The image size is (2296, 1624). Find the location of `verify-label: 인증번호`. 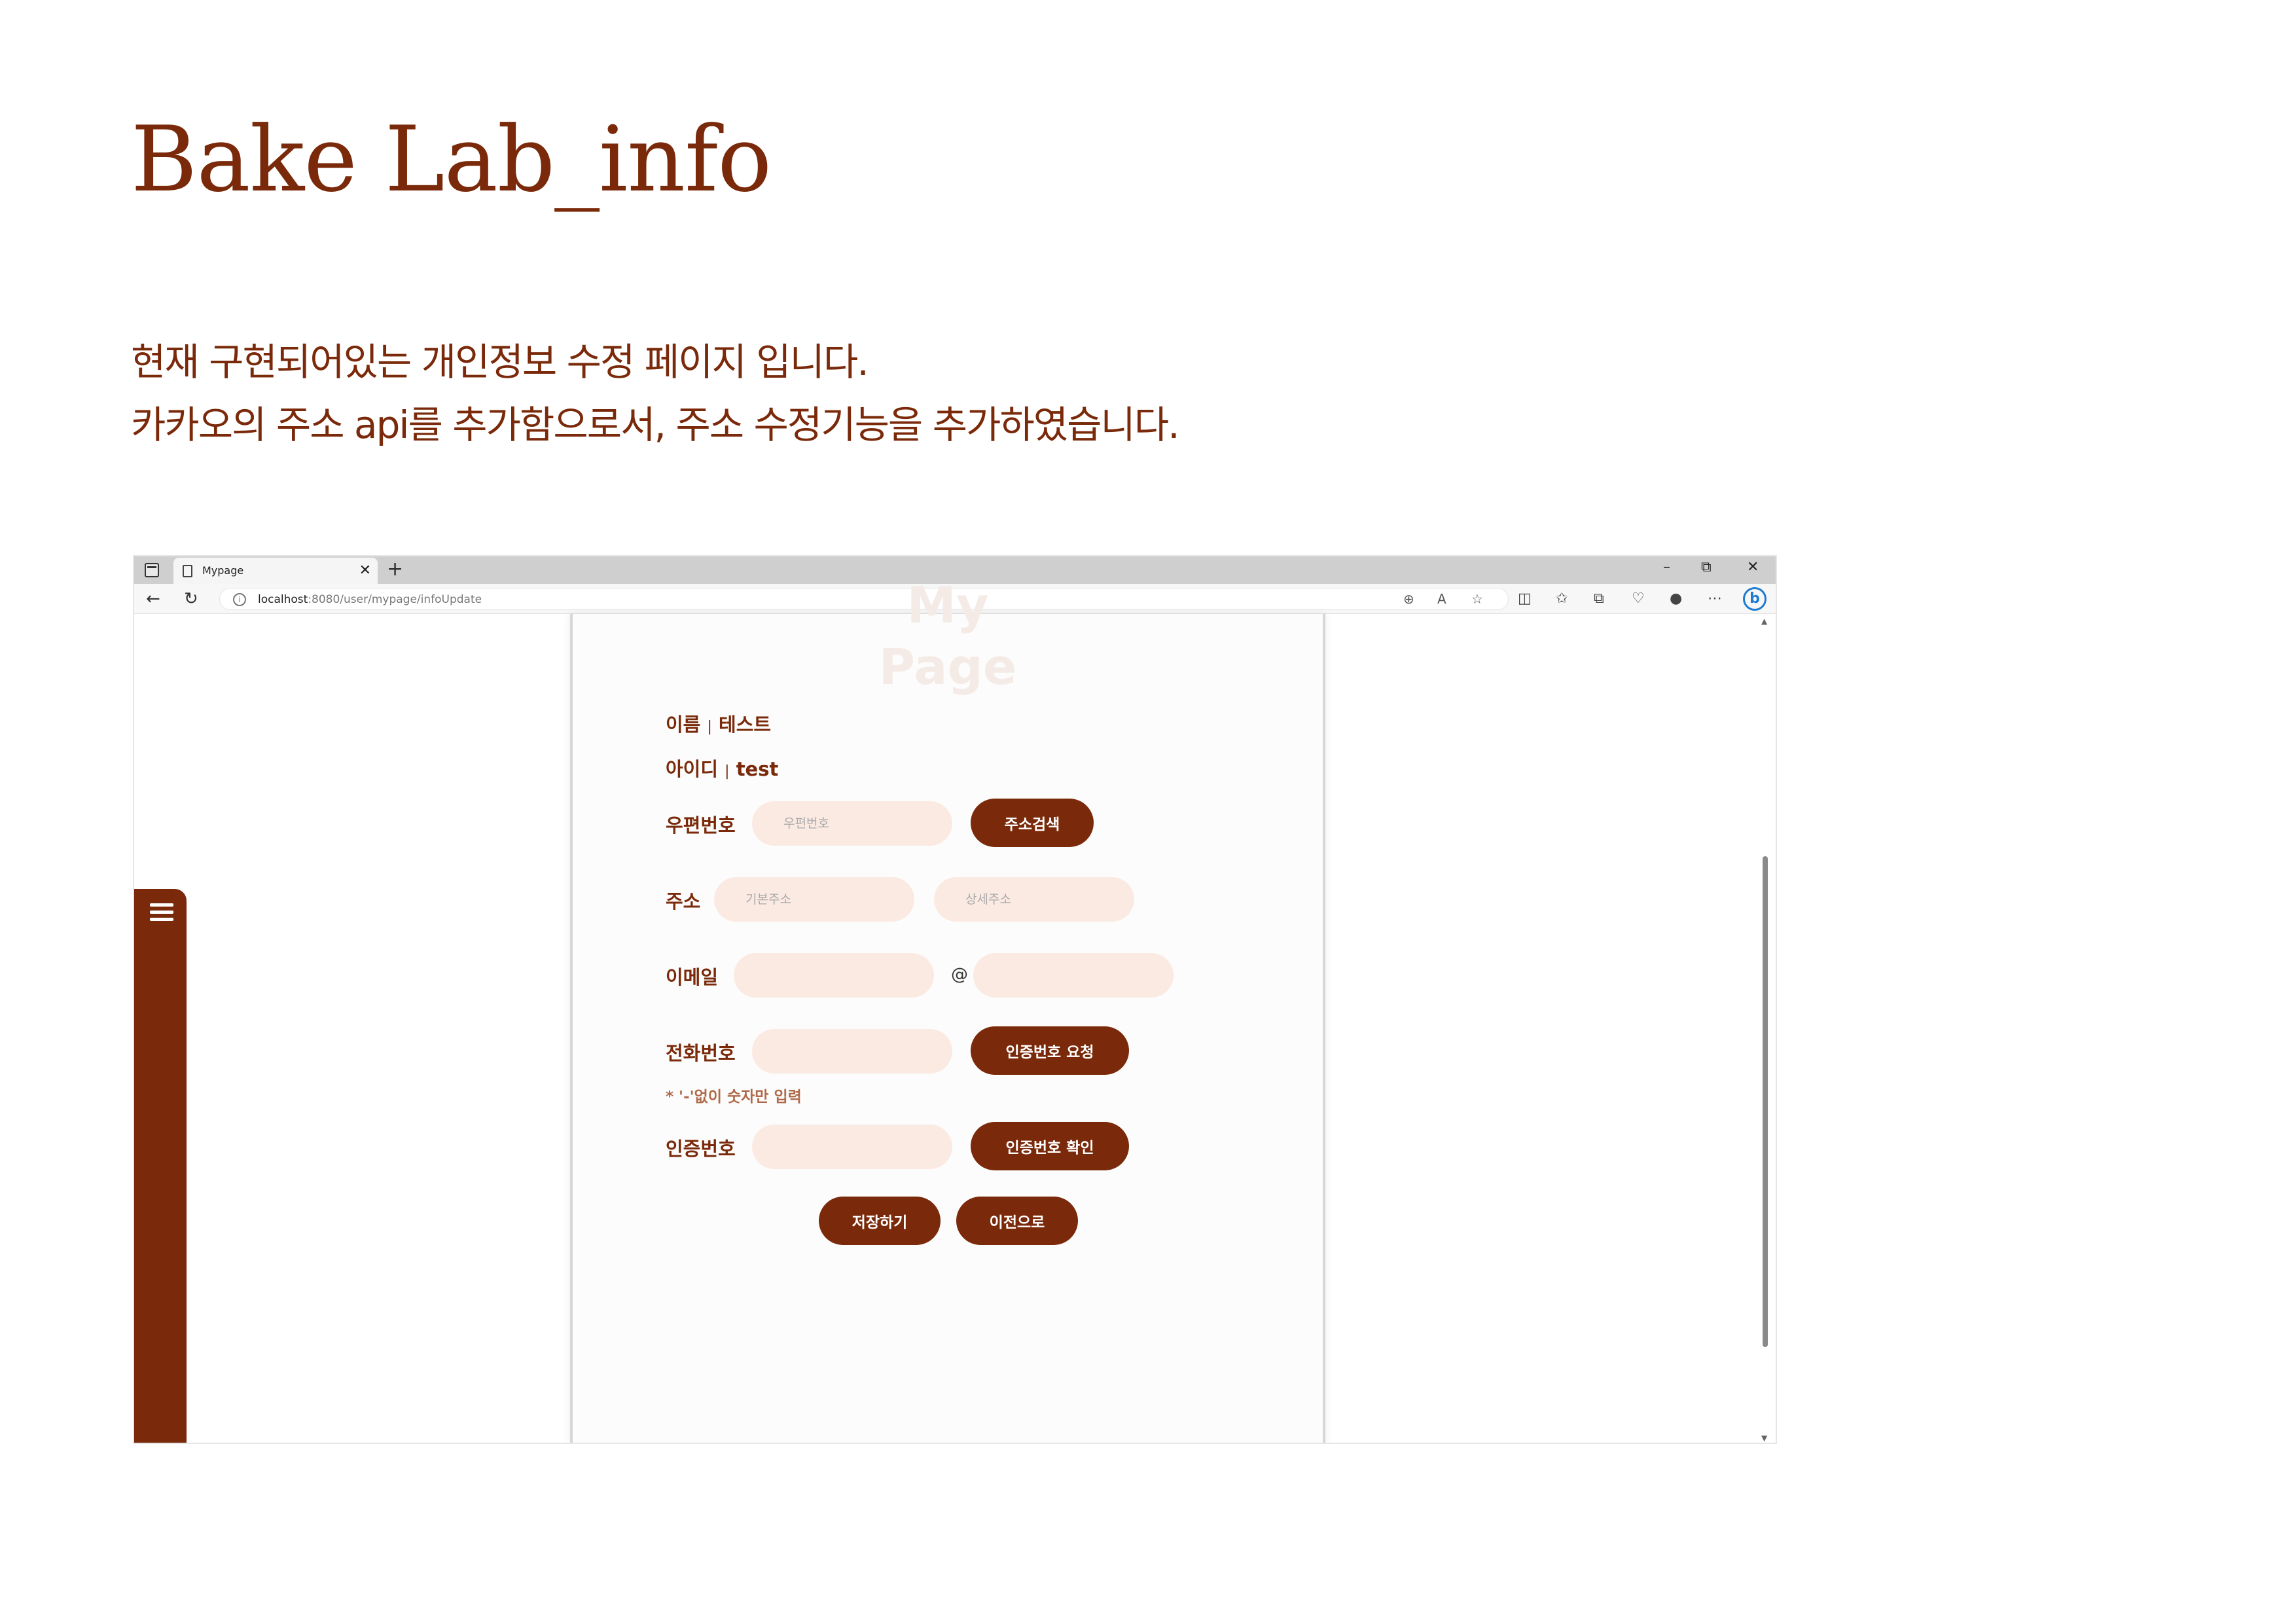

verify-label: 인증번호 is located at coordinates (701, 1149).